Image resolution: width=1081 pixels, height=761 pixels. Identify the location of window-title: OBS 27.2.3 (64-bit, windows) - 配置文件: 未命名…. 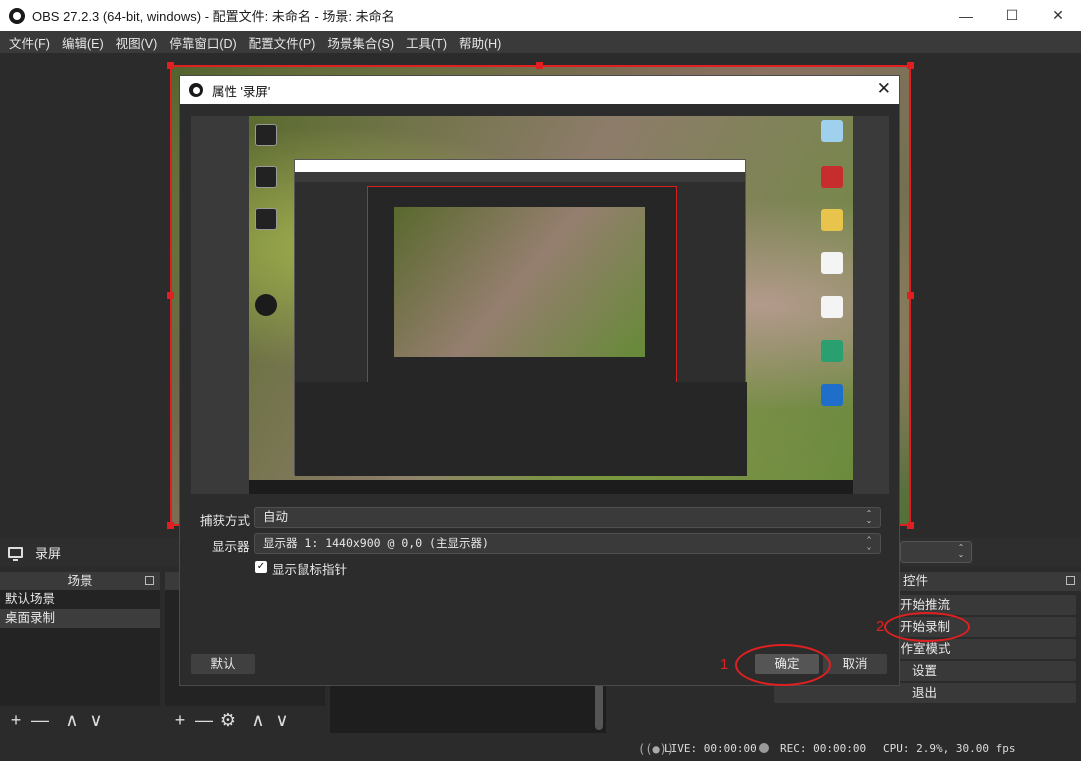
(213, 16).